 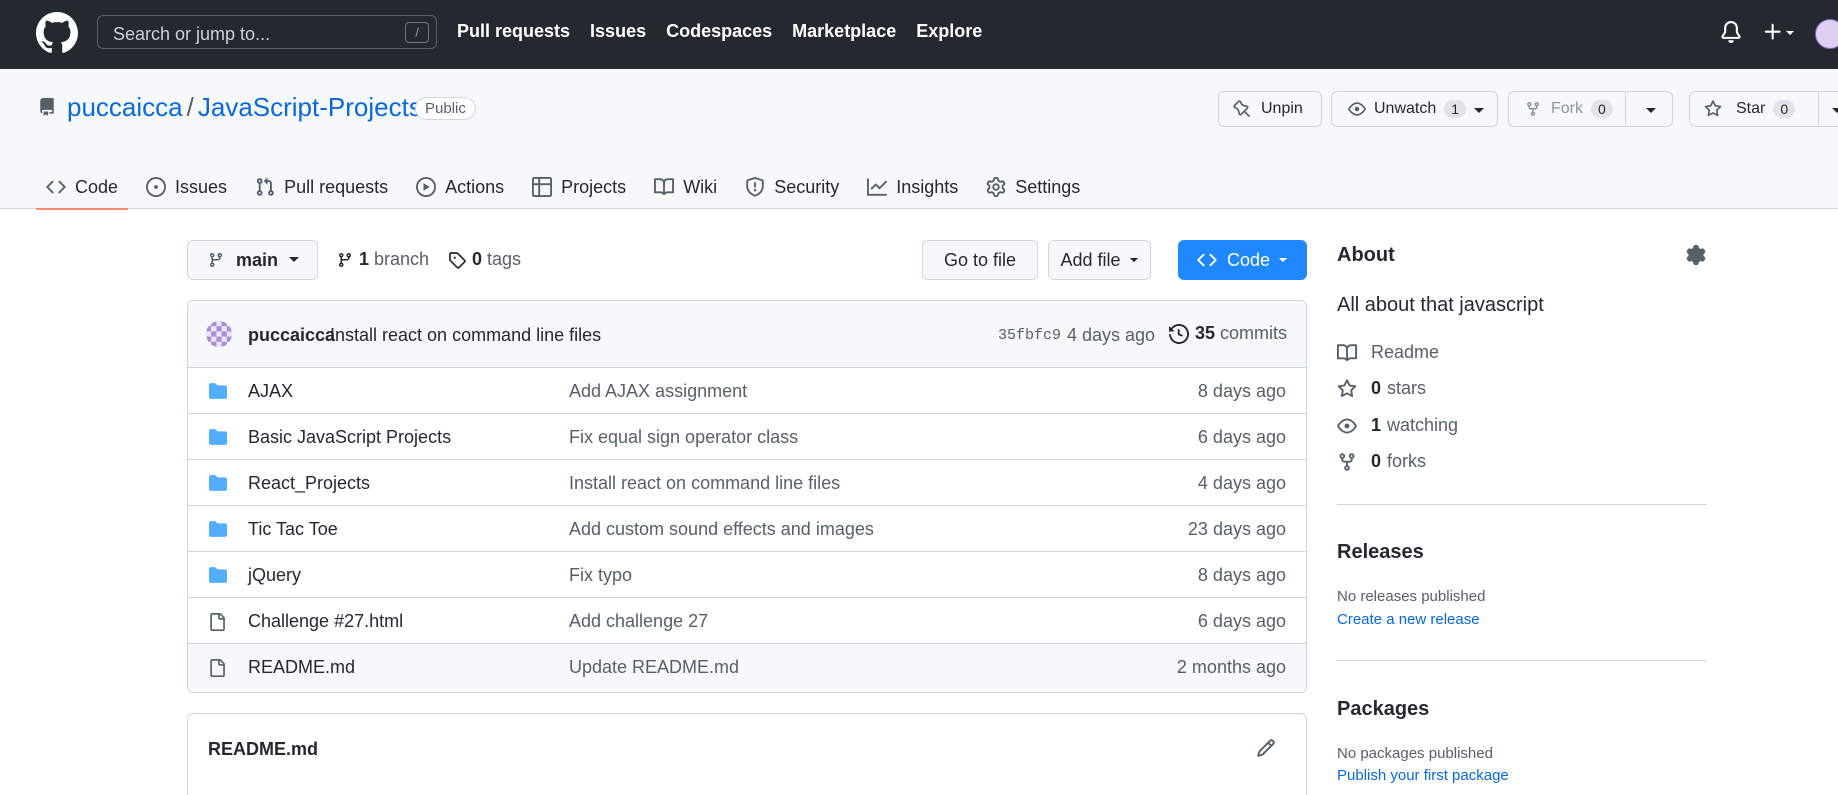 What do you see at coordinates (349, 437) in the screenshot?
I see `file-name-link: Basic JavaScript Projects` at bounding box center [349, 437].